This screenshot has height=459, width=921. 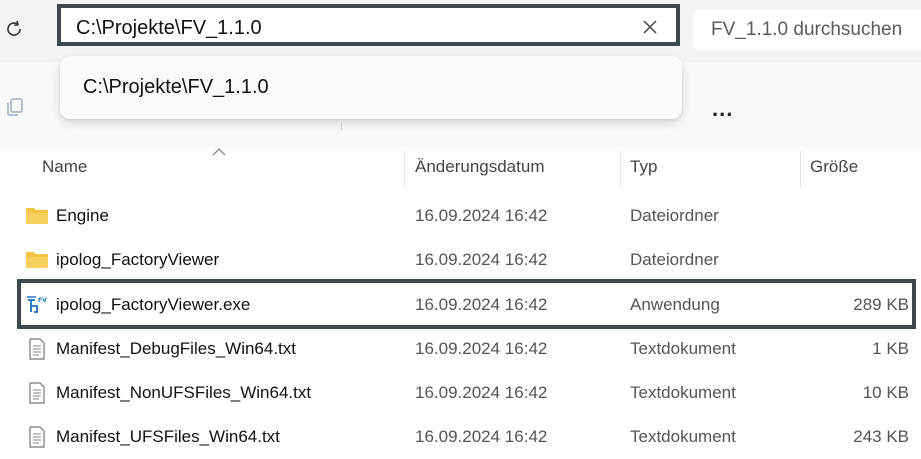 What do you see at coordinates (169, 28) in the screenshot?
I see `address-path: C:\Projekte\FV_1.1.0` at bounding box center [169, 28].